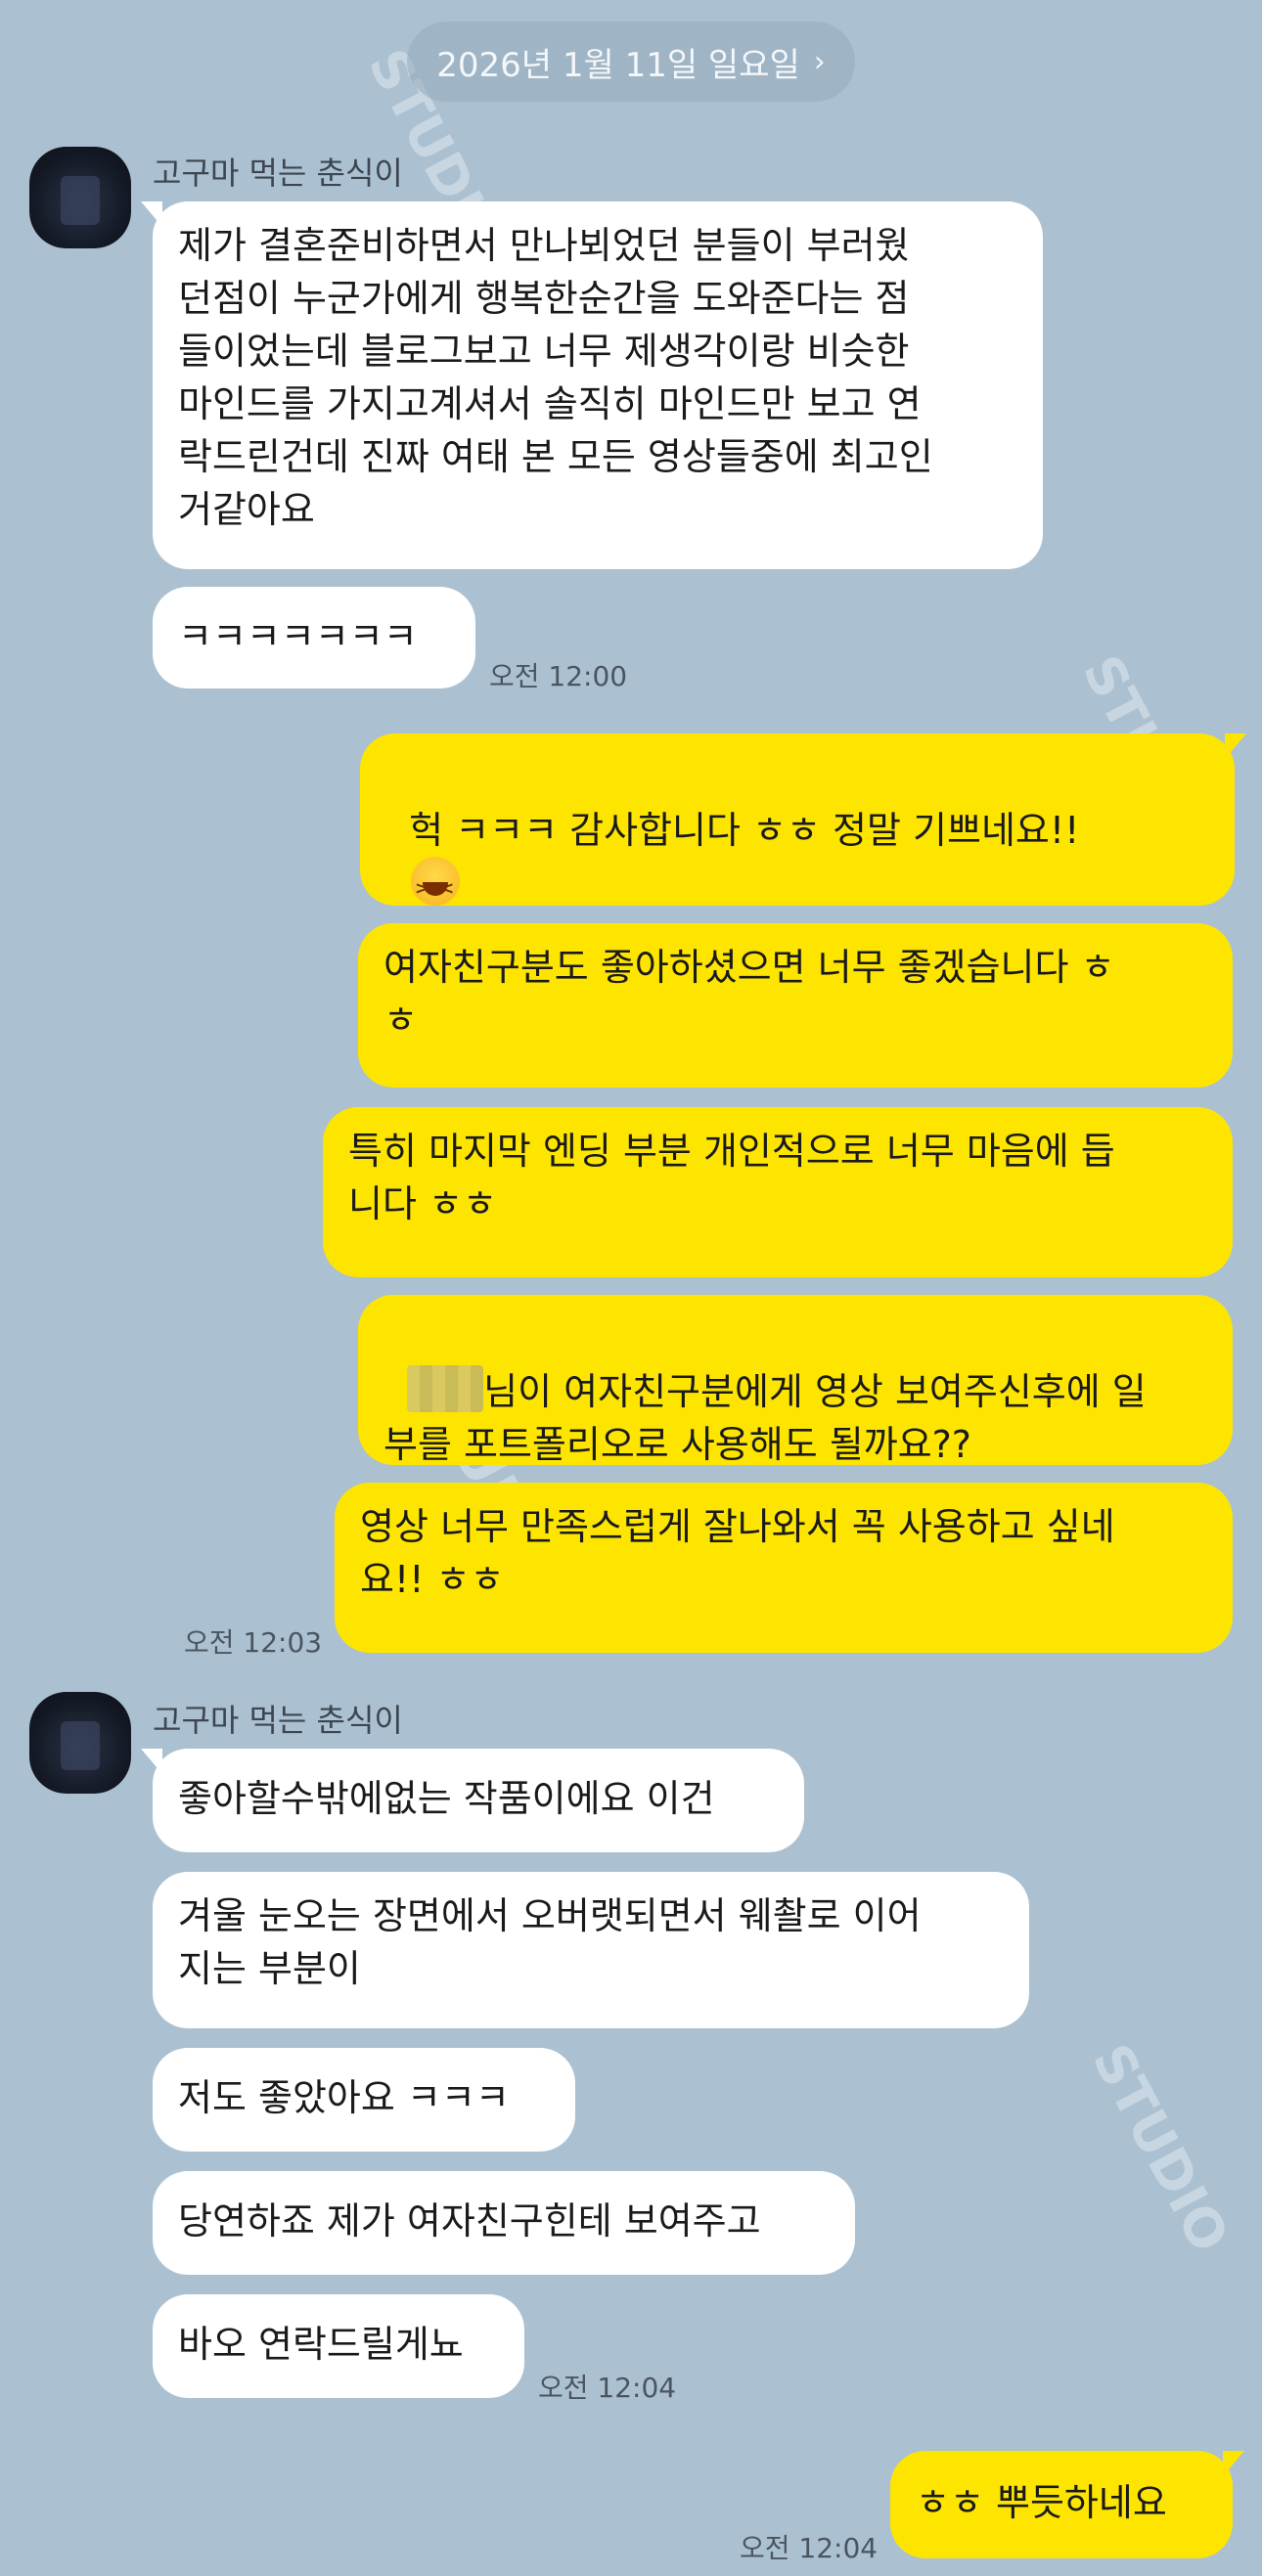  I want to click on message-bubble: ㅎㅎ 뿌듯하네요, so click(1067, 2504).